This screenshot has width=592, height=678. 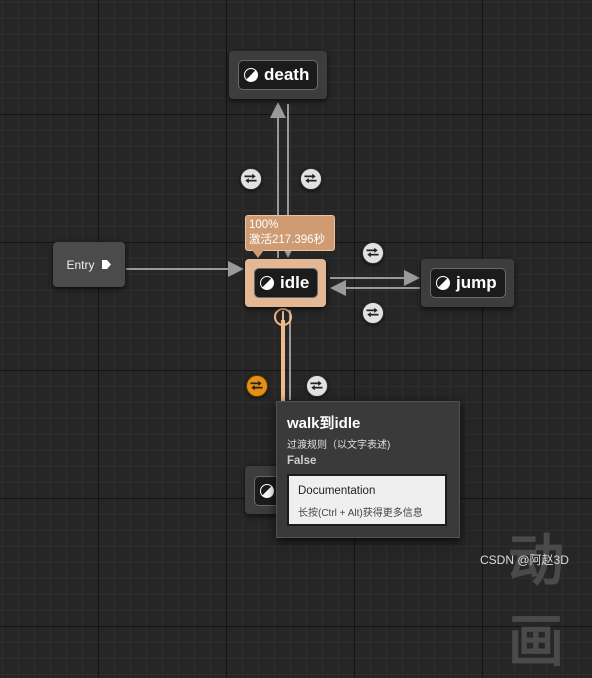 I want to click on active-state-badge: 100% 激活217.396秒, so click(x=290, y=233).